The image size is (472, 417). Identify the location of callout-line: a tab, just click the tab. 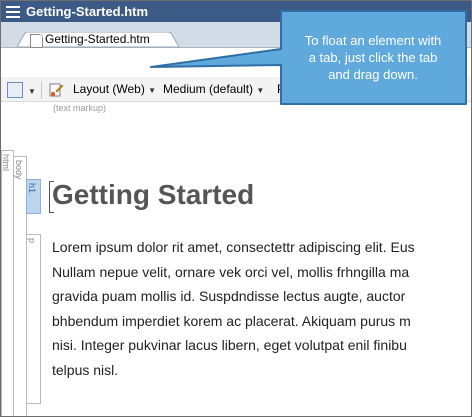
(373, 57).